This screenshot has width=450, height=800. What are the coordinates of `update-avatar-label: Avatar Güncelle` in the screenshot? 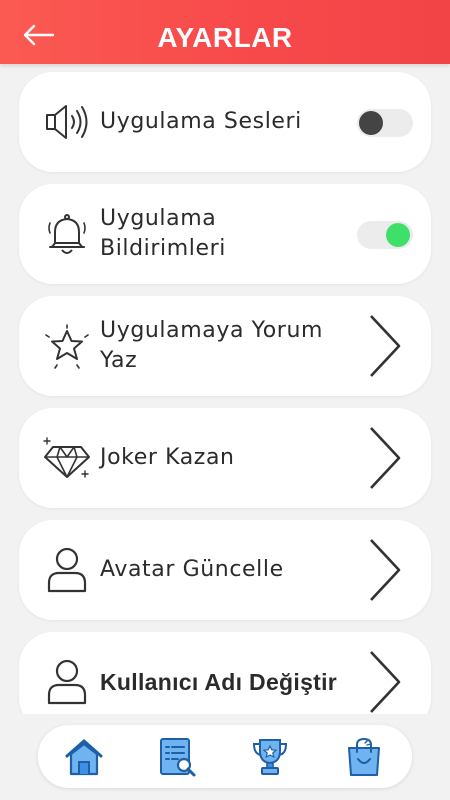 It's located at (192, 569).